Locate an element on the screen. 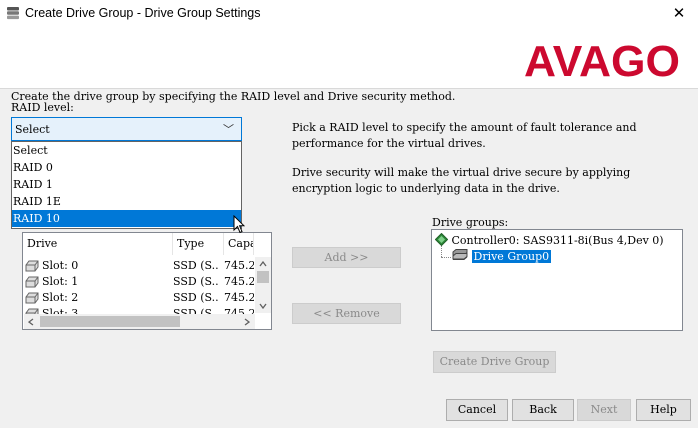 This screenshot has width=698, height=428. drive-stack-icon is located at coordinates (13, 13).